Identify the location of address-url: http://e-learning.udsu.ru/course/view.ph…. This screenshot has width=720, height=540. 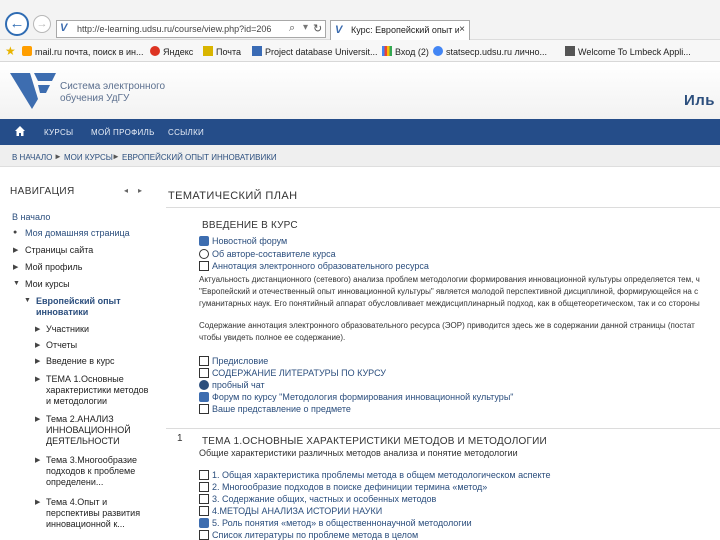
(174, 29).